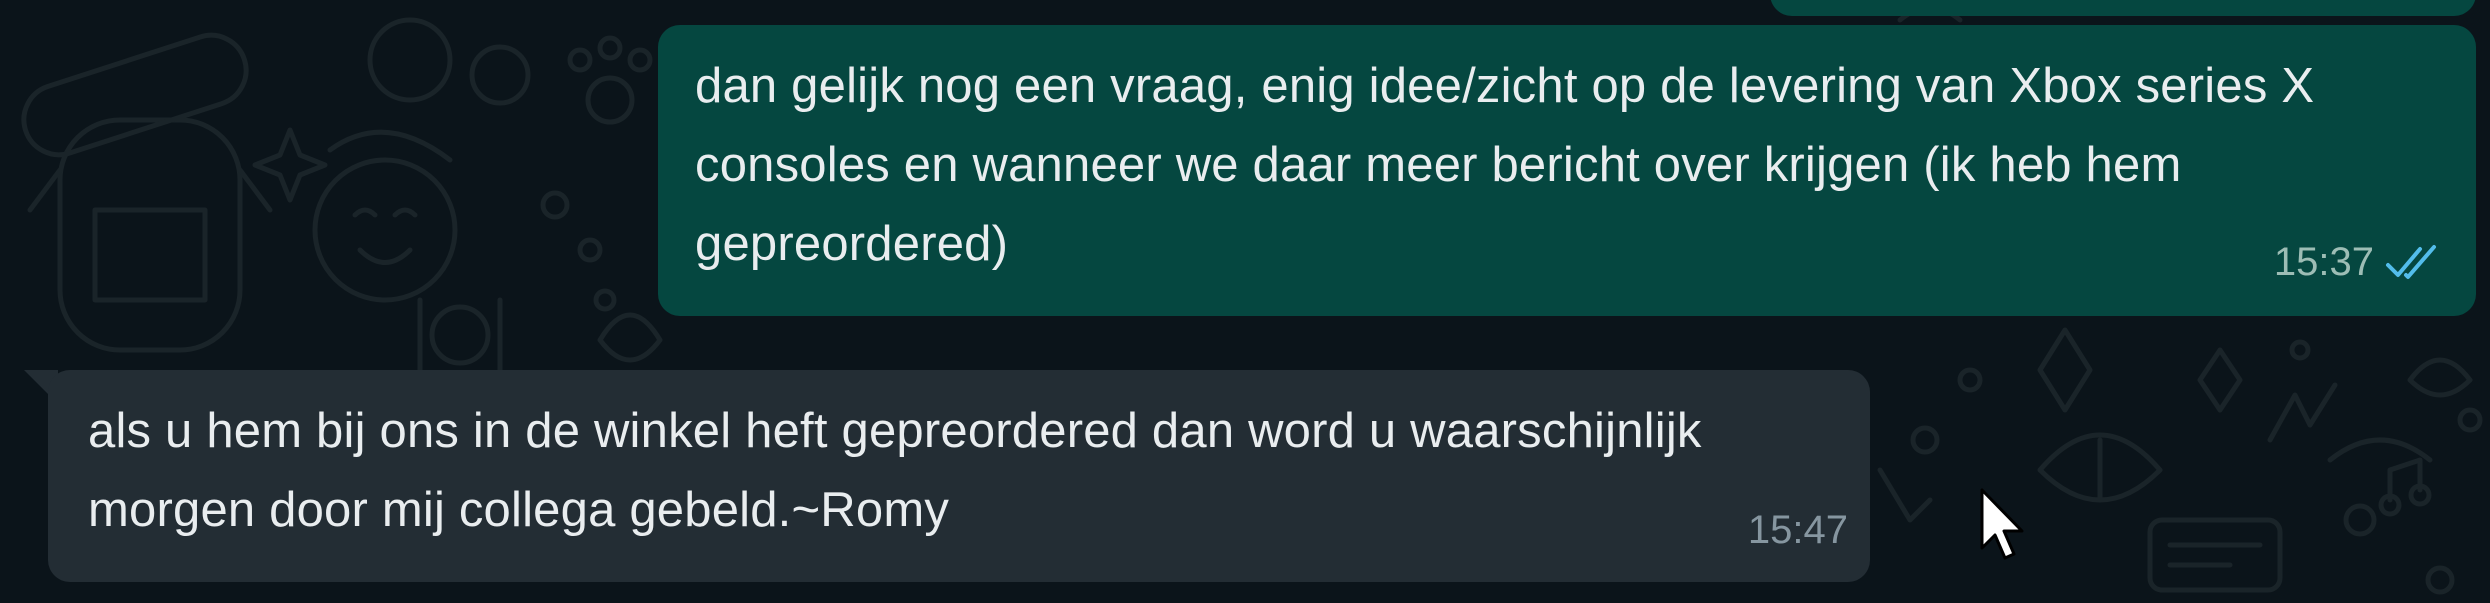 This screenshot has width=2490, height=603. I want to click on outgoing-message-meta: 15:37, so click(2358, 262).